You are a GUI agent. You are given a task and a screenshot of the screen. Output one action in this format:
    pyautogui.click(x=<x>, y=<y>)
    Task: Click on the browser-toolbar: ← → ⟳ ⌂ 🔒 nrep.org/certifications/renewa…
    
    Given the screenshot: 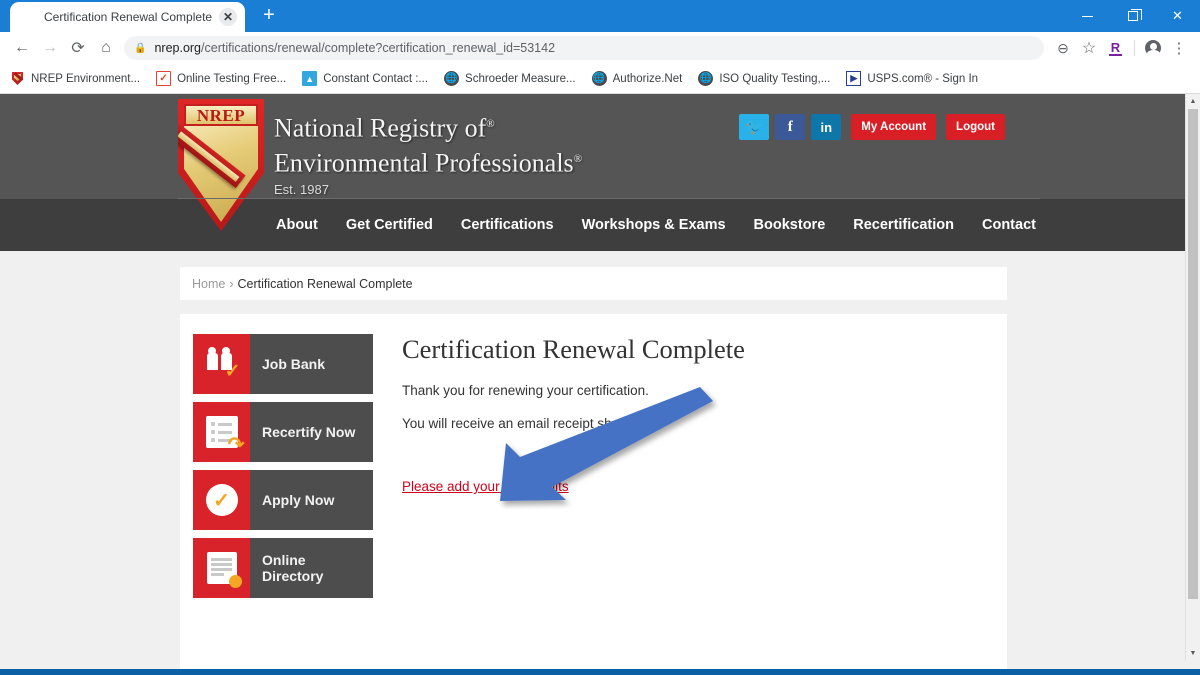 What is the action you would take?
    pyautogui.click(x=600, y=48)
    